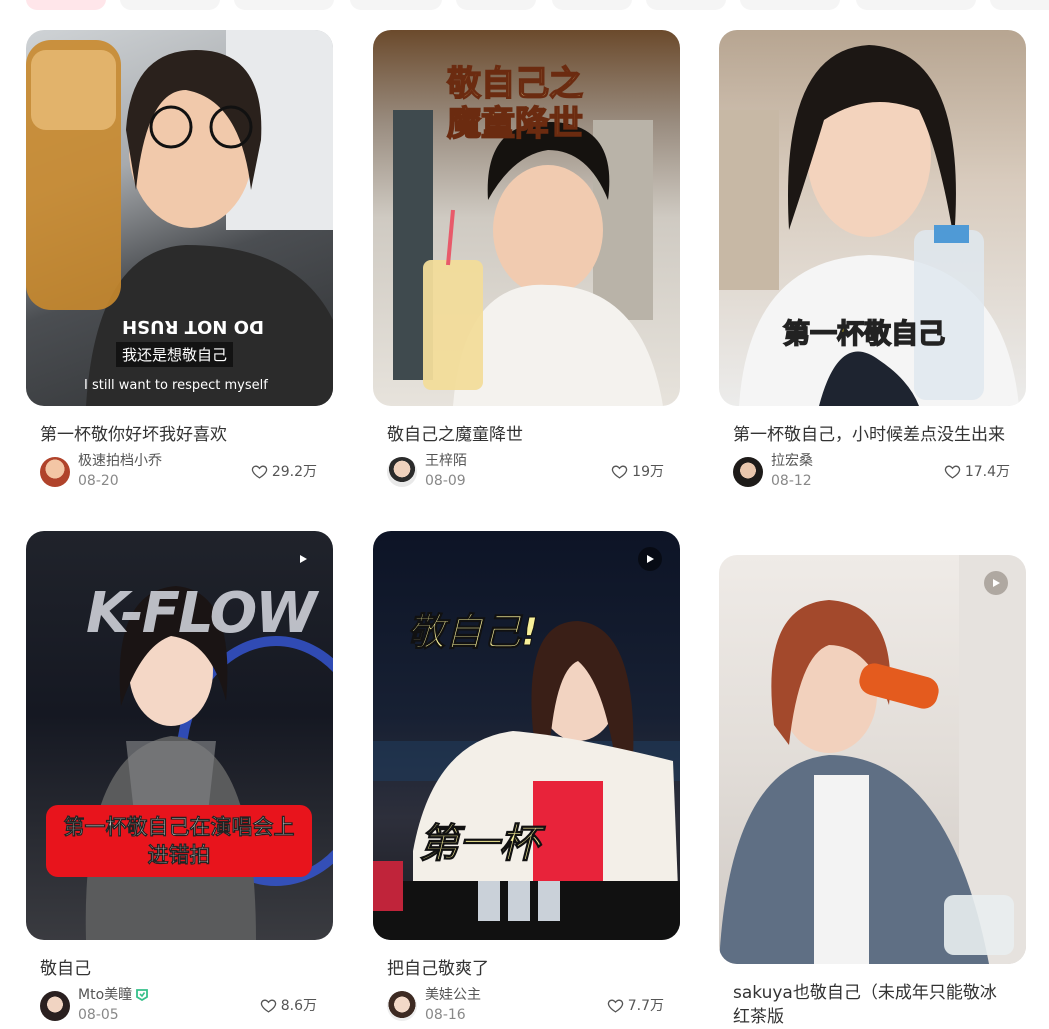 This screenshot has width=1049, height=1029. Describe the element at coordinates (872, 1005) in the screenshot. I see `note-title: sakuya也敬自己（未成年只能敬冰红茶版` at that location.